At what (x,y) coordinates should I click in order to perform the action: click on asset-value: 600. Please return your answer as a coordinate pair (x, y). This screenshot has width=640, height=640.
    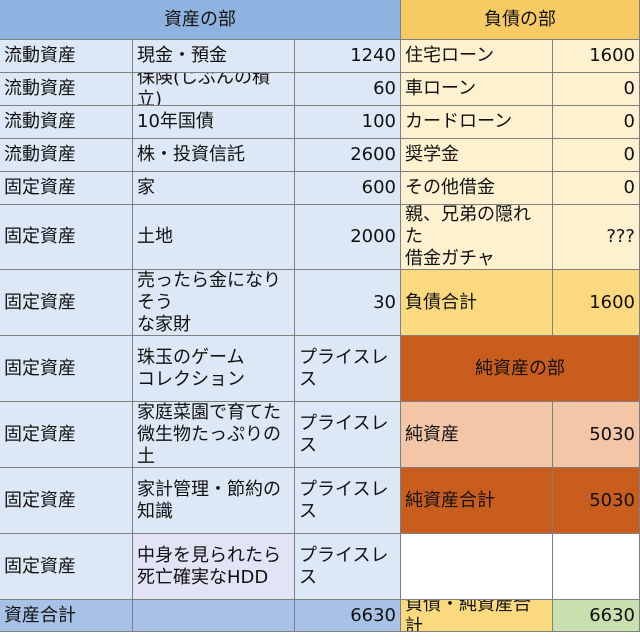
    Looking at the image, I should click on (348, 188).